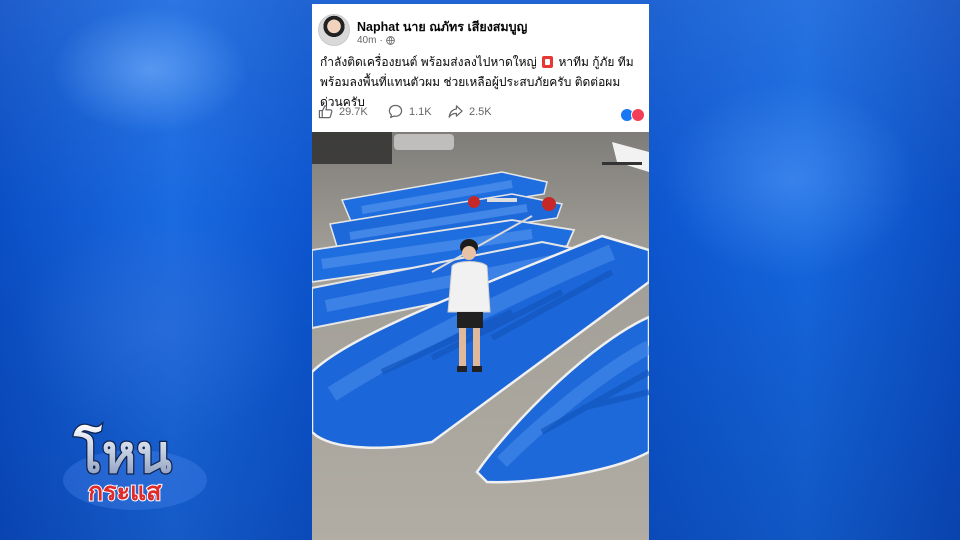 This screenshot has height=540, width=960. What do you see at coordinates (353, 111) in the screenshot?
I see `like-count: 29.7K` at bounding box center [353, 111].